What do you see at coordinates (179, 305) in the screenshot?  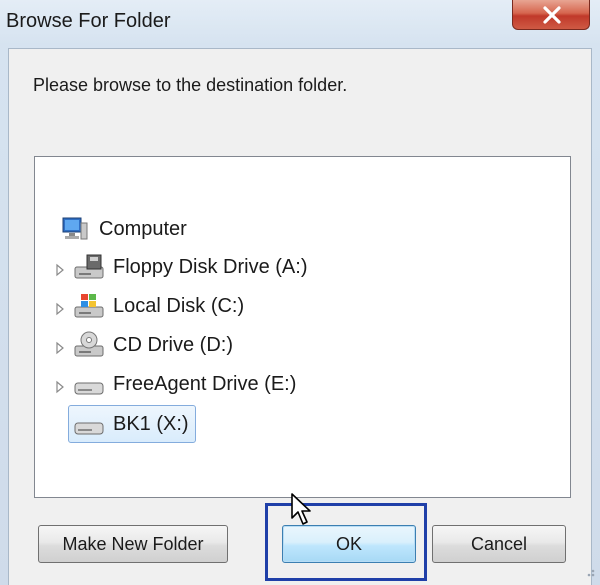 I see `tree-item-label: Local Disk (C:)` at bounding box center [179, 305].